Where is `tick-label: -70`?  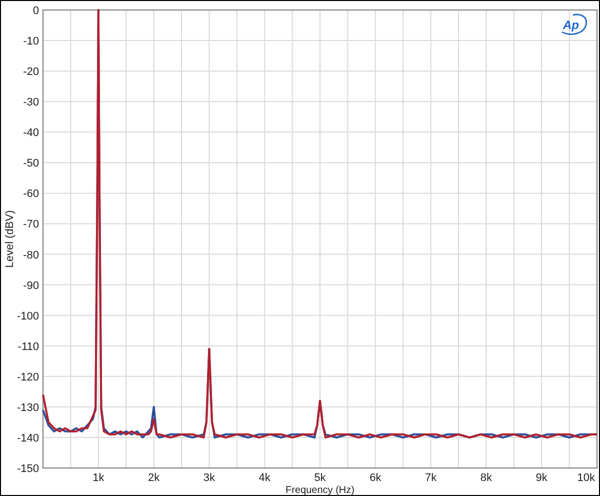
tick-label: -70 is located at coordinates (31, 224).